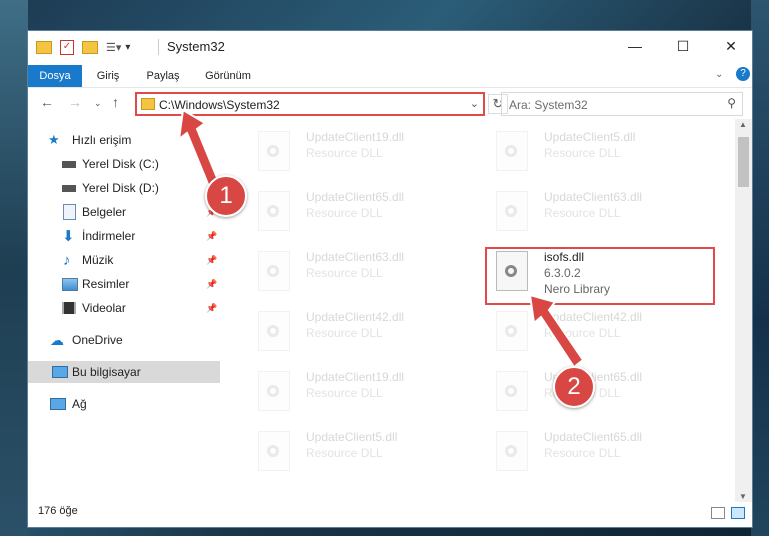  I want to click on file-name: UpdateClient5.dll, so click(590, 137).